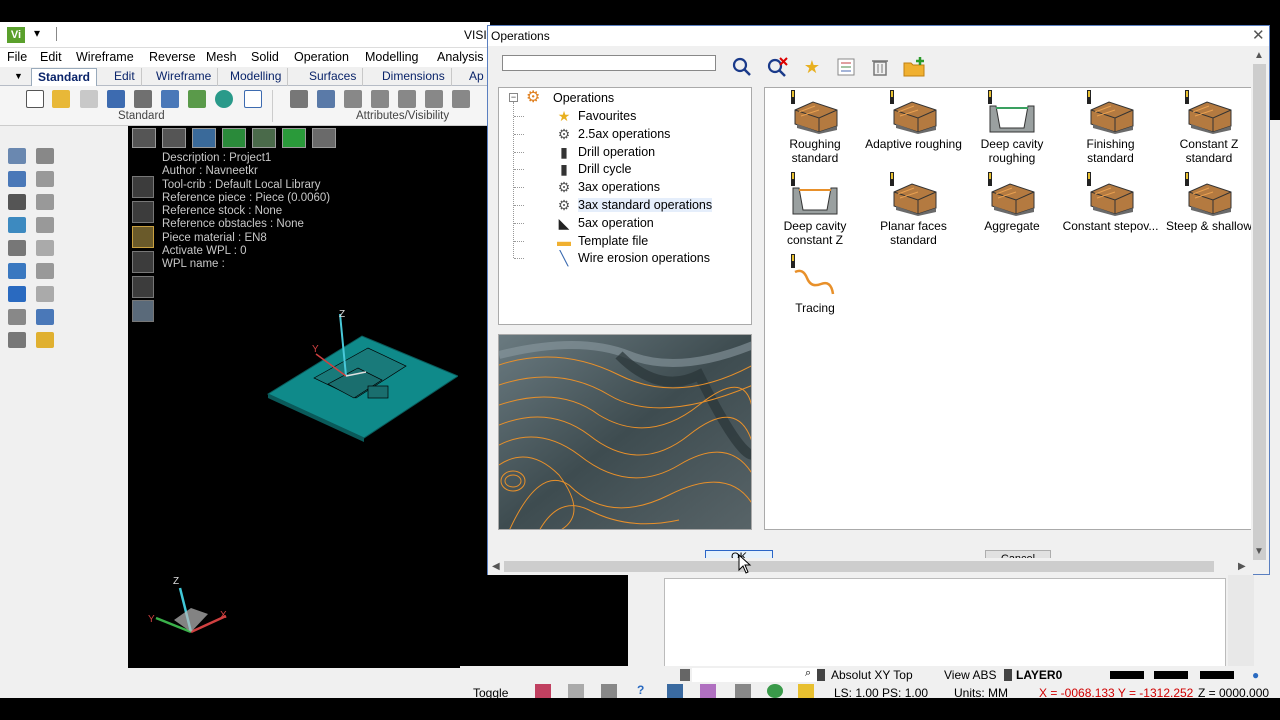  What do you see at coordinates (609, 63) in the screenshot?
I see `search-input` at bounding box center [609, 63].